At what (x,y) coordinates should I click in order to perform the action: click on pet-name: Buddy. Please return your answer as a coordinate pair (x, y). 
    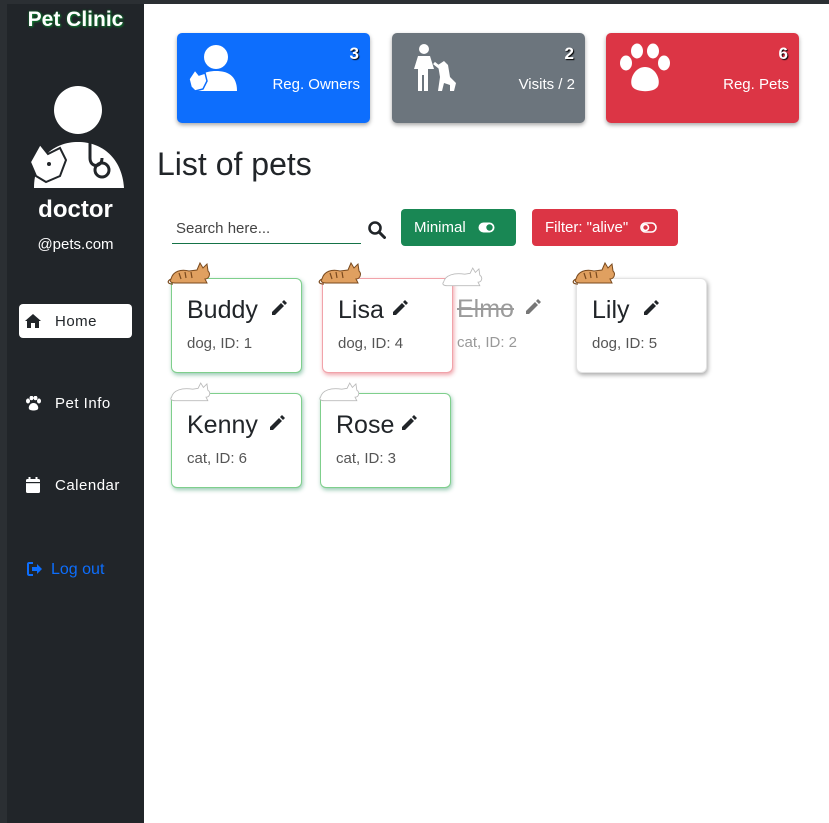
    Looking at the image, I should click on (222, 310).